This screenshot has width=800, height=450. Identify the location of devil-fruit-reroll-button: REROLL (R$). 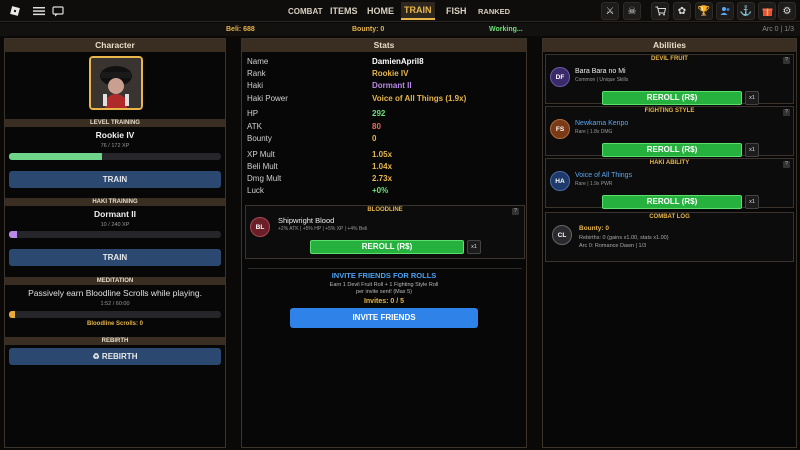
(672, 98).